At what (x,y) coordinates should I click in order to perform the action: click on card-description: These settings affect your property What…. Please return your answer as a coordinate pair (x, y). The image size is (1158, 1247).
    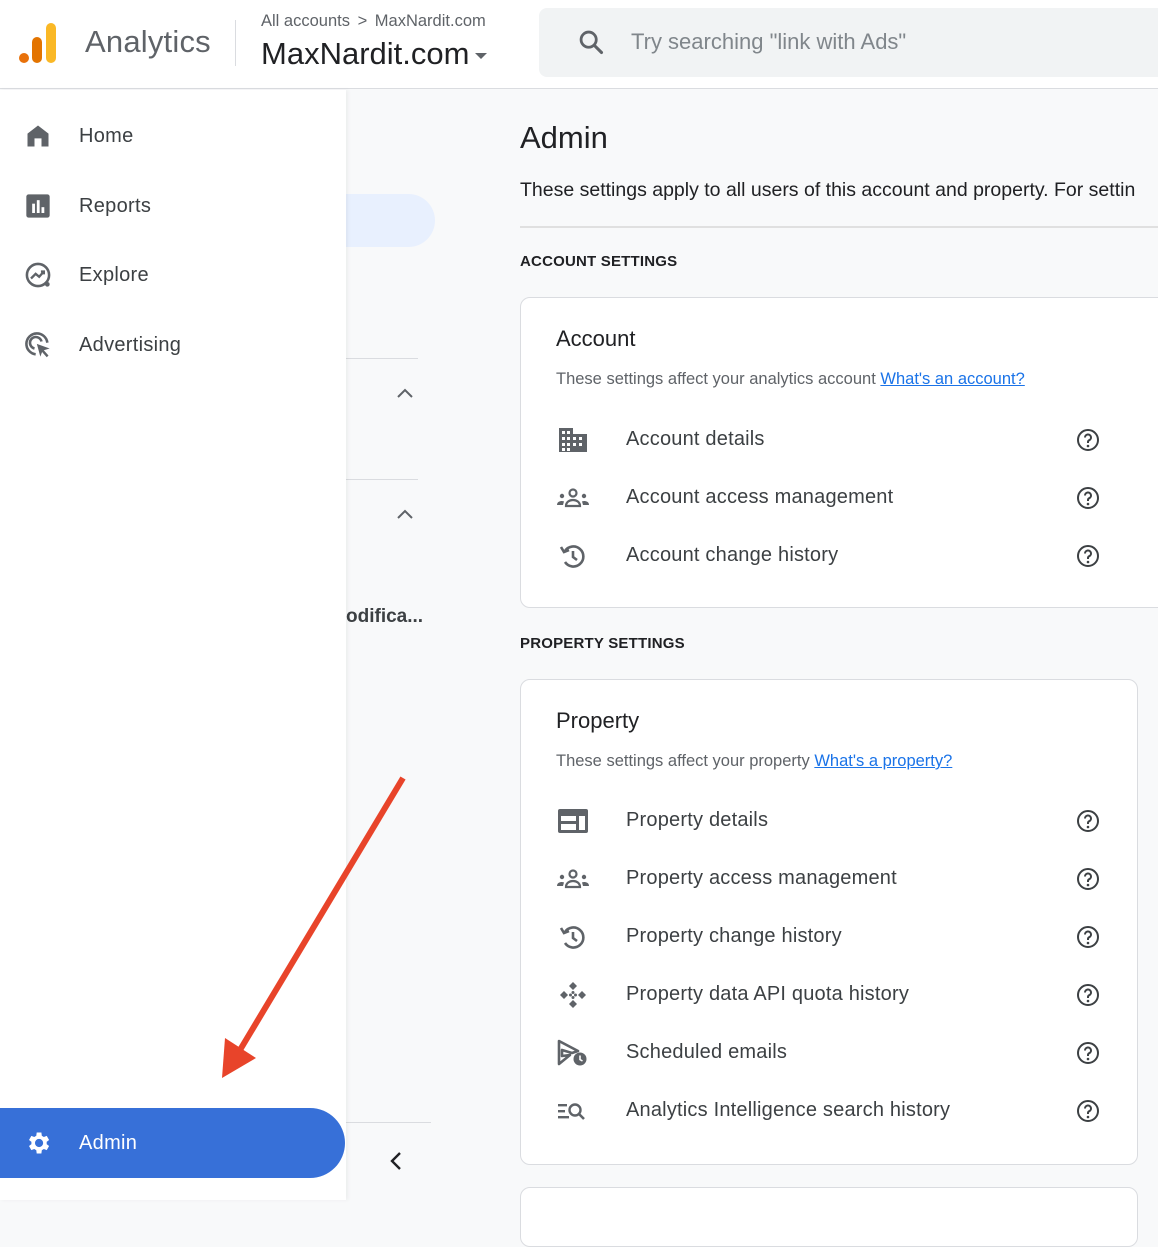
    Looking at the image, I should click on (754, 761).